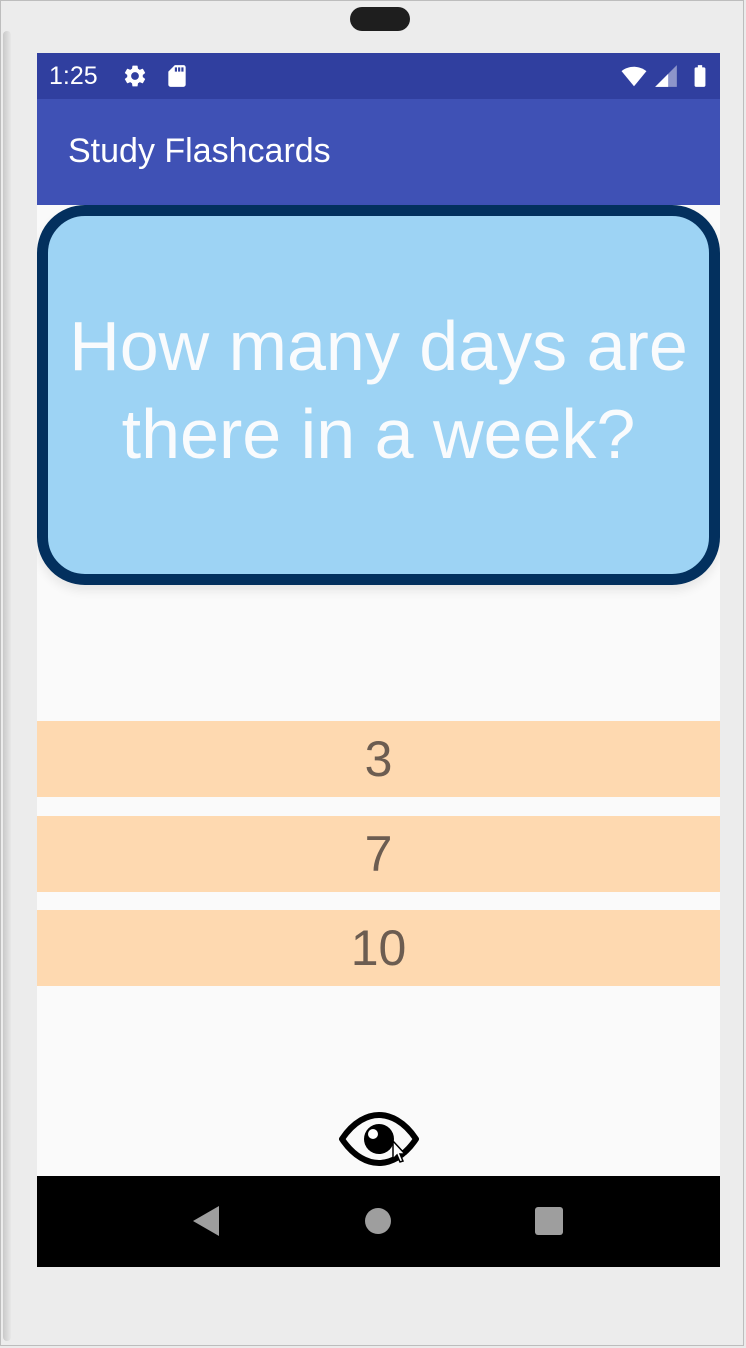 Image resolution: width=746 pixels, height=1348 pixels. What do you see at coordinates (378, 759) in the screenshot?
I see `answer-option-1: 3` at bounding box center [378, 759].